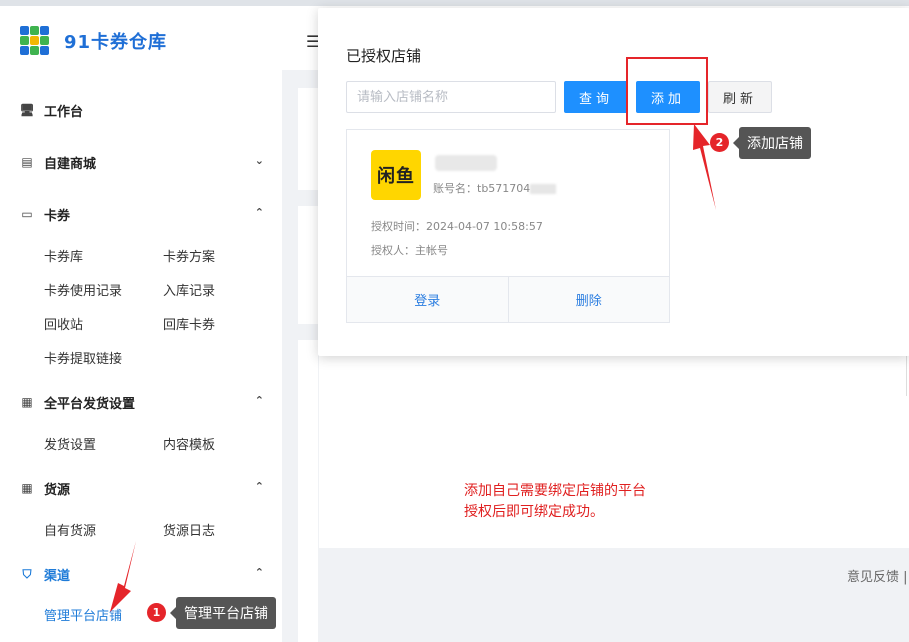 This screenshot has height=642, width=909. What do you see at coordinates (27, 110) in the screenshot?
I see `monitor-icon: 🖥` at bounding box center [27, 110].